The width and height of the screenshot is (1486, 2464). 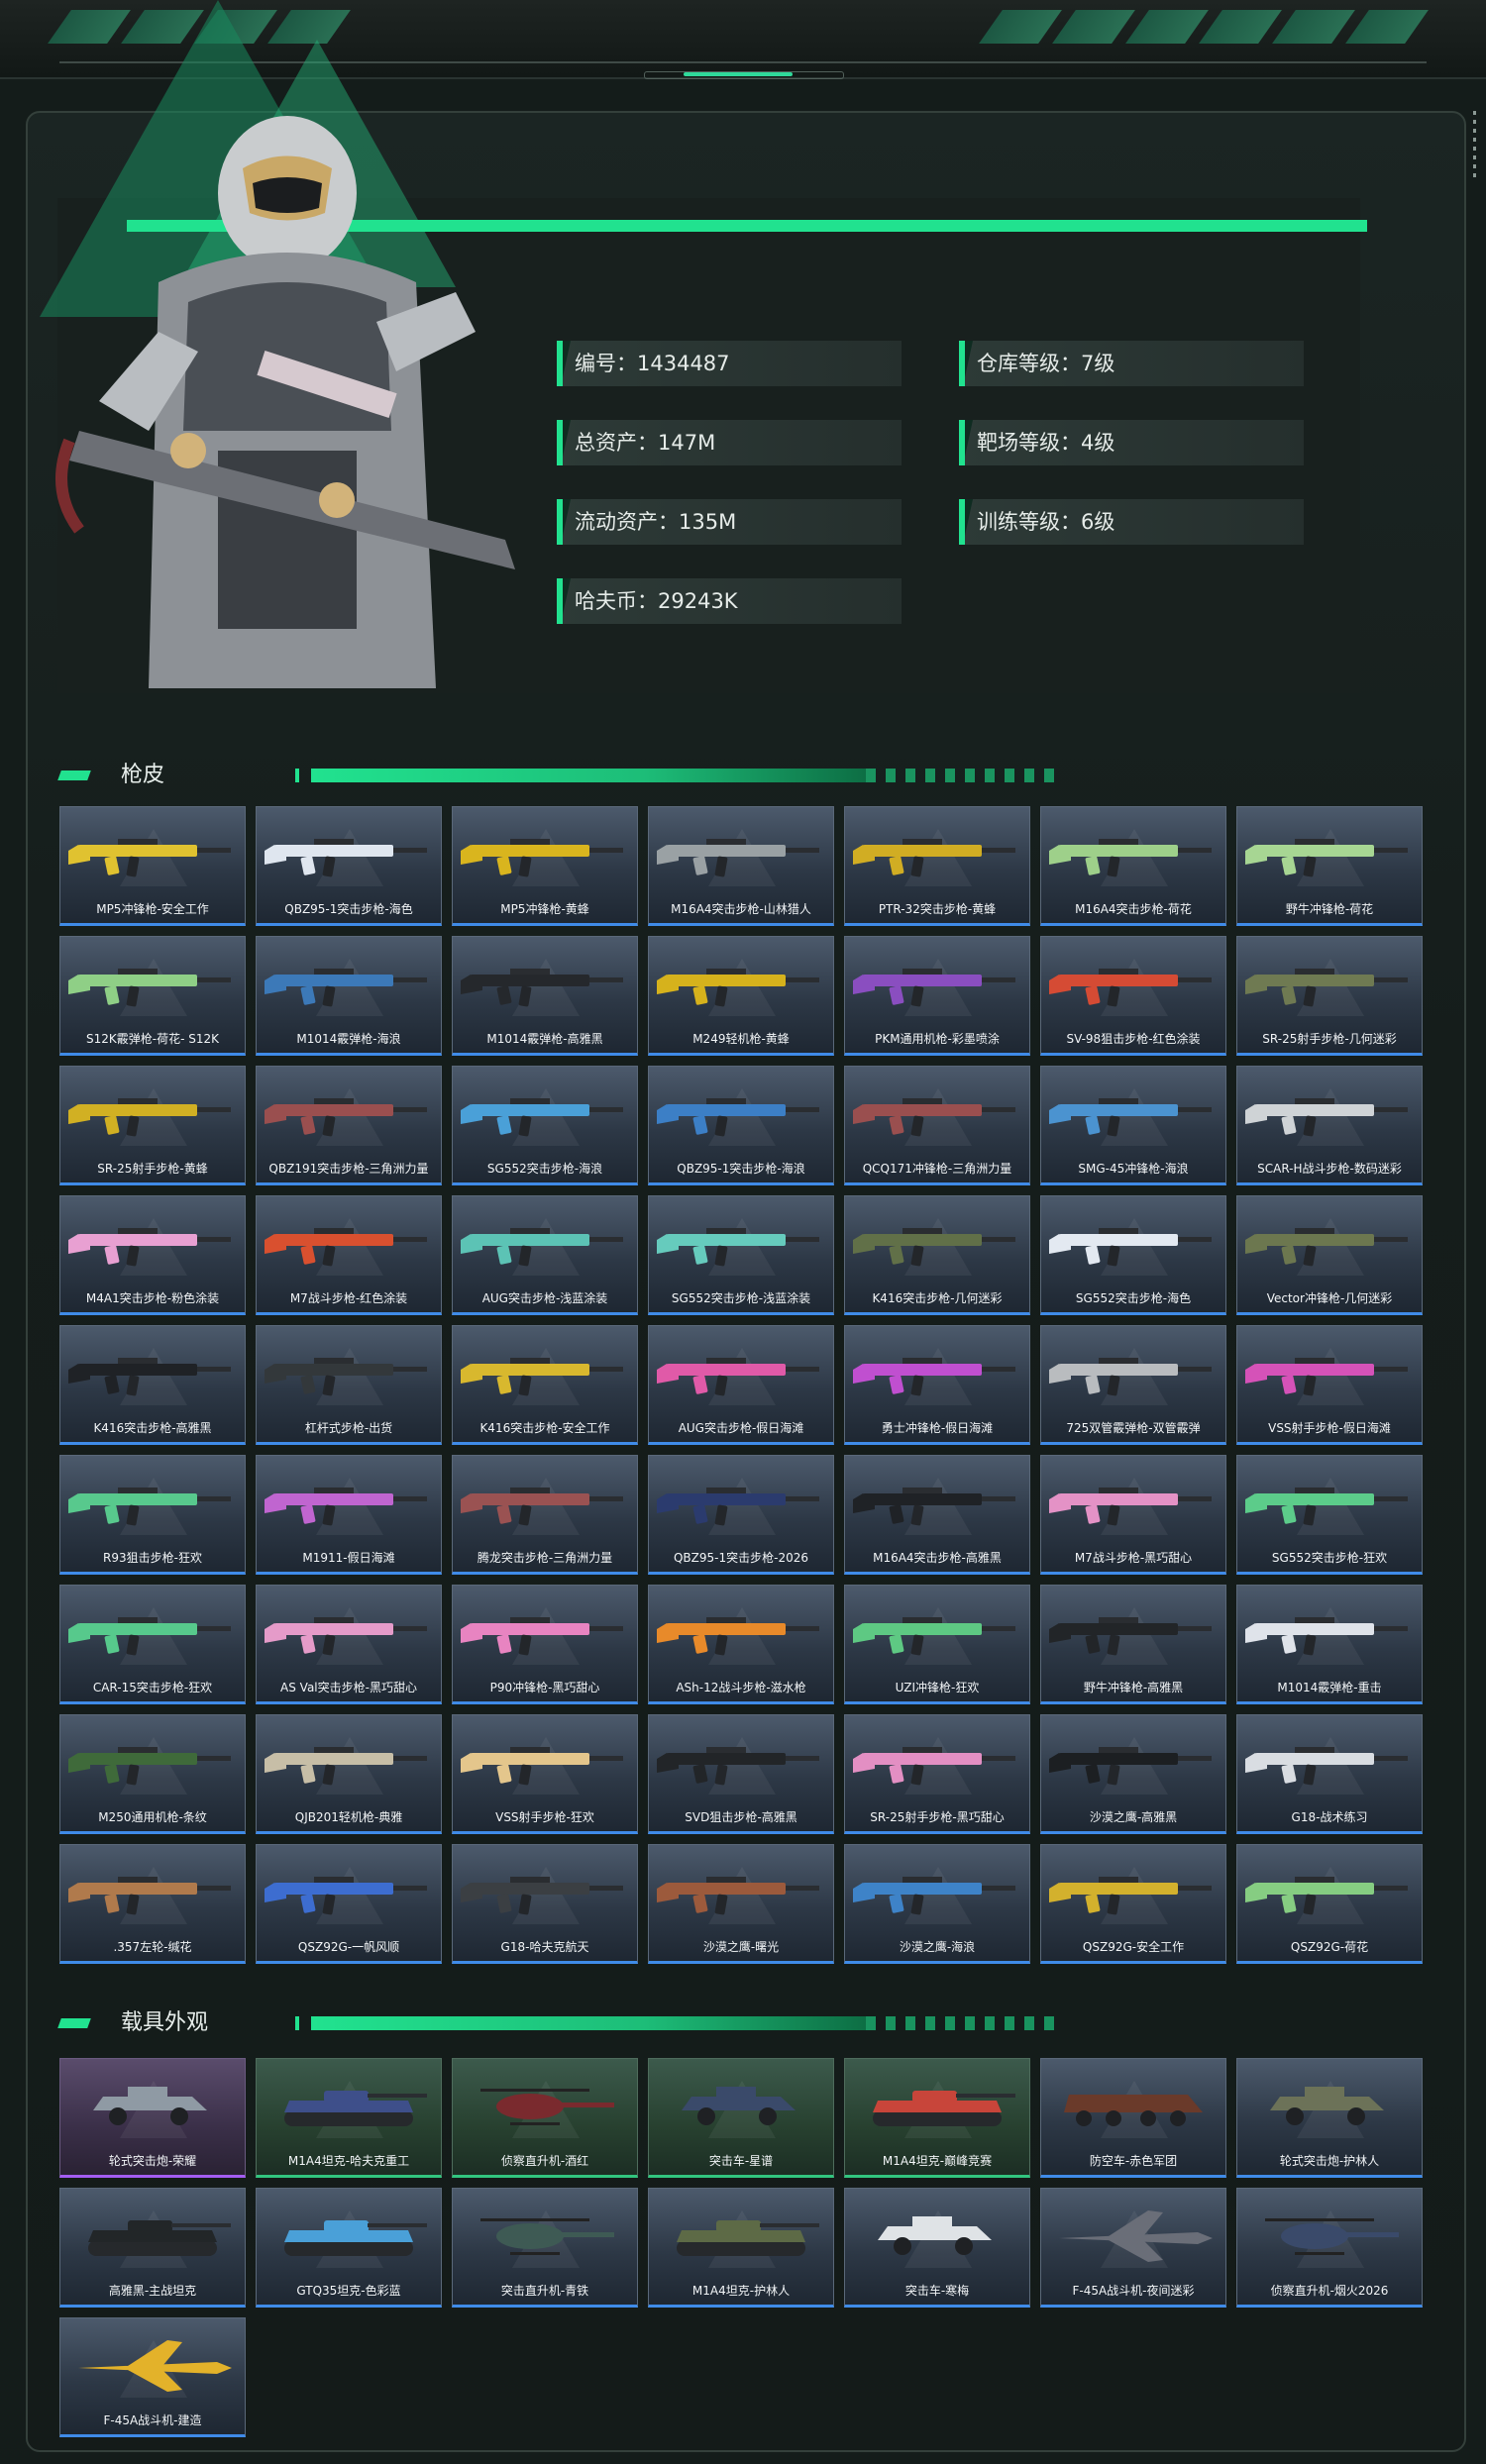 I want to click on skin-card: MP5冲锋枪-黄蜂, so click(x=545, y=866).